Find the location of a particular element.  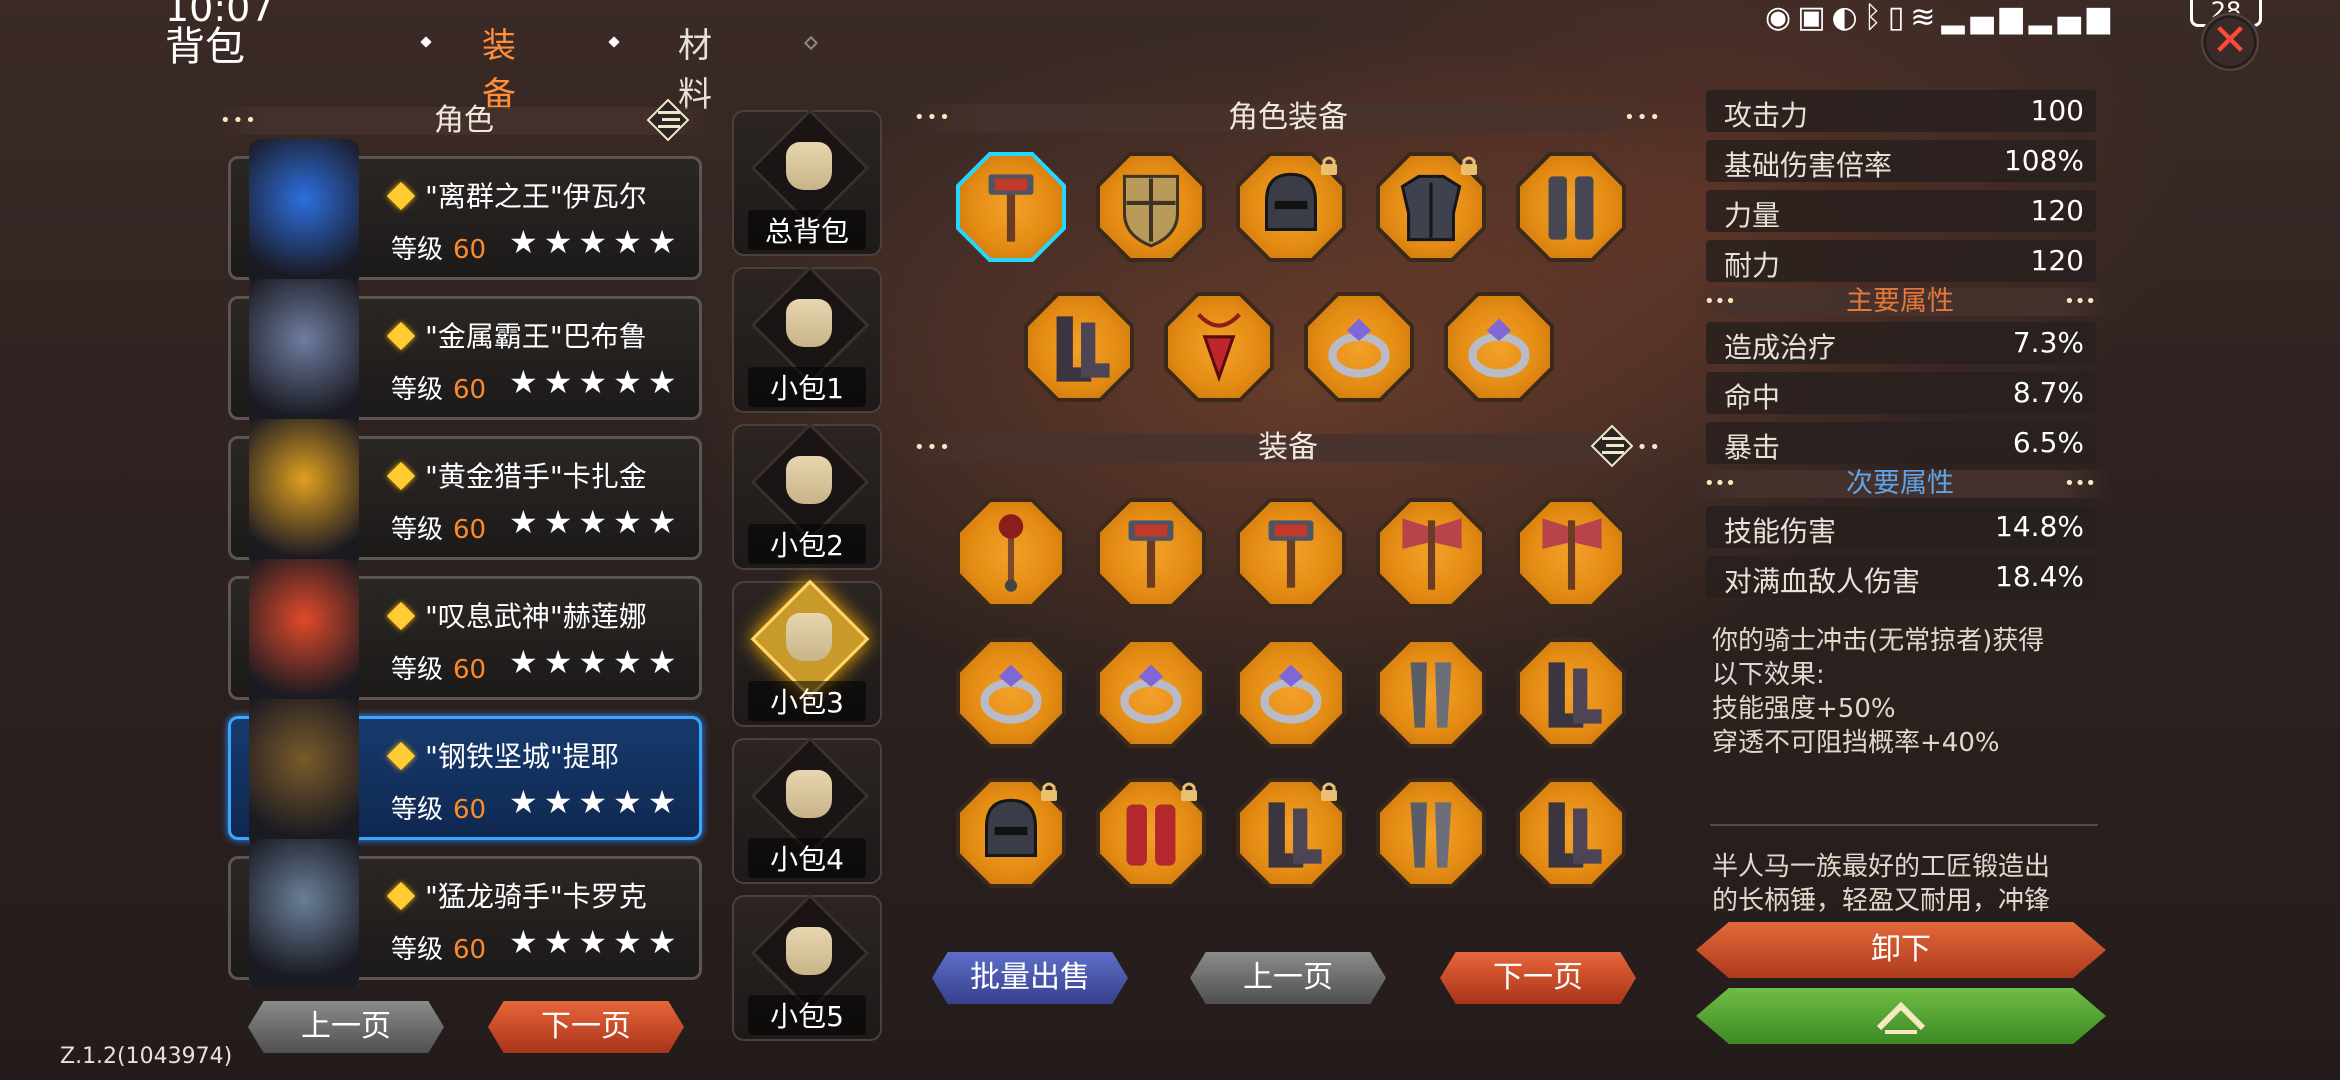

stat-row: 技能伤害 14.8% is located at coordinates (1901, 527).